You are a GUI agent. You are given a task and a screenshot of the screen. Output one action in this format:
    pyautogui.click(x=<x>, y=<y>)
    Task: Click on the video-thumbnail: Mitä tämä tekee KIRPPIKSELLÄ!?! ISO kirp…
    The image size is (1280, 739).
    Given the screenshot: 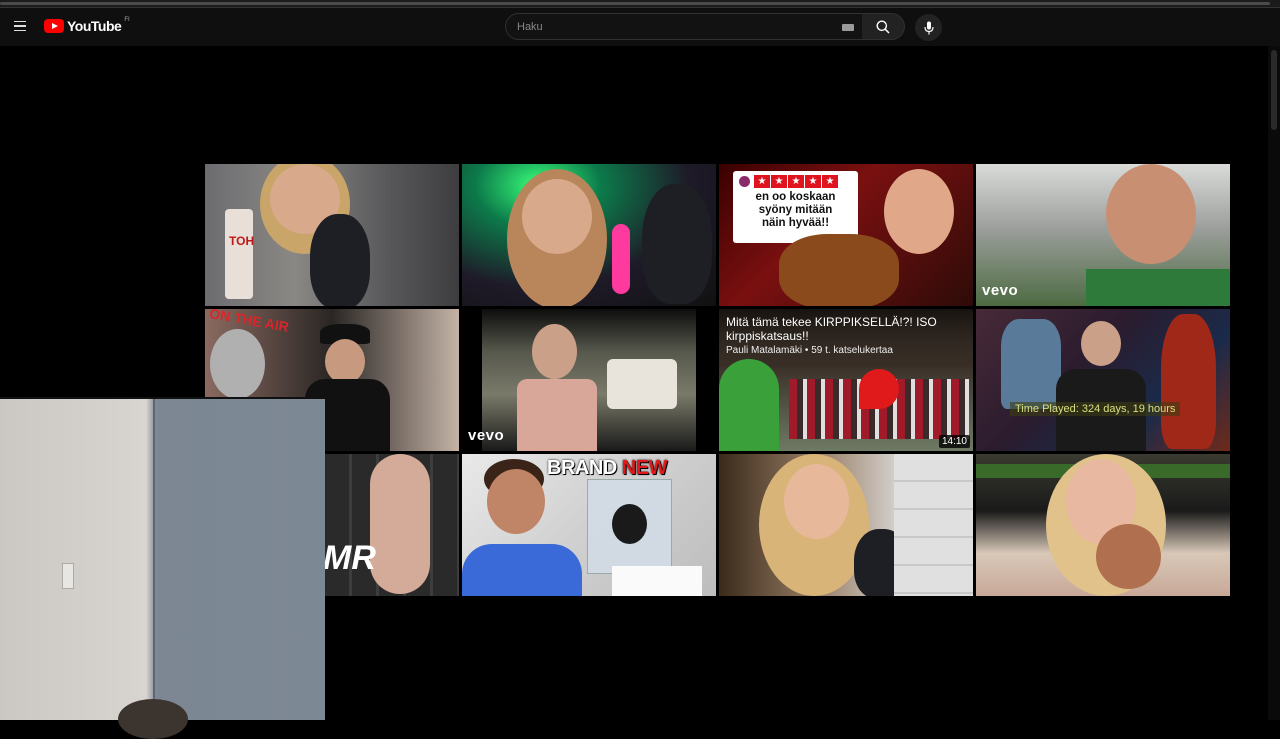 What is the action you would take?
    pyautogui.click(x=846, y=380)
    